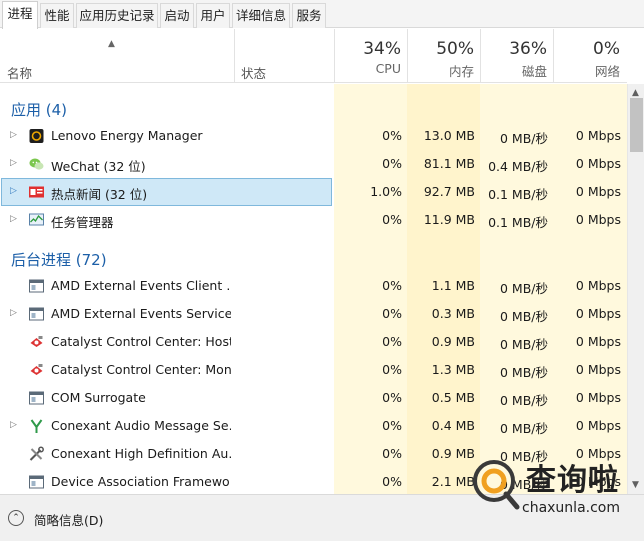 This screenshot has height=541, width=644. Describe the element at coordinates (386, 191) in the screenshot. I see `cpu-value: 1.0%` at that location.